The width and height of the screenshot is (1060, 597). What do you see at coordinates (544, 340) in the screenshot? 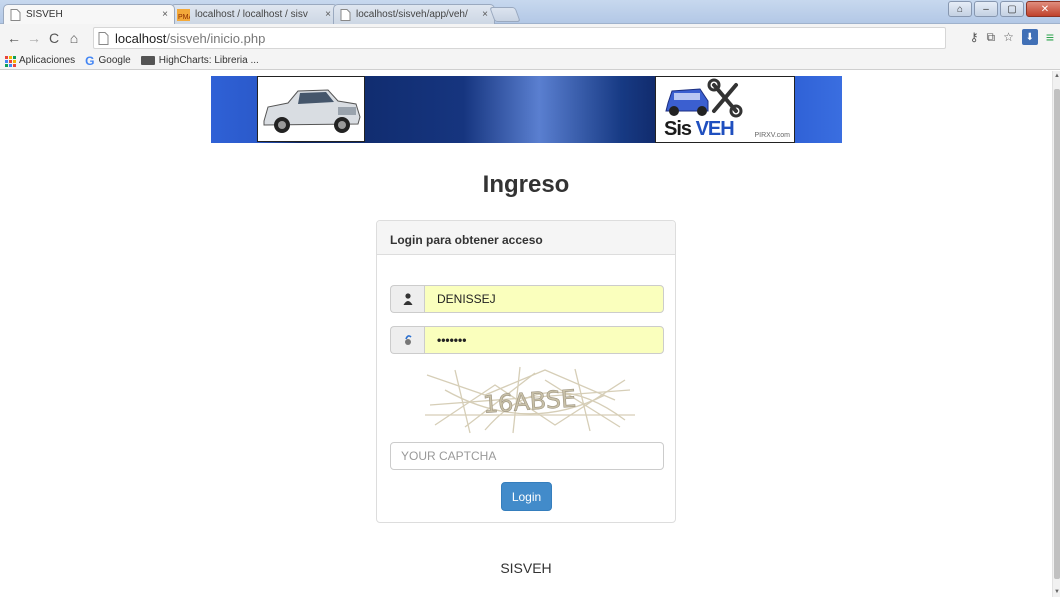
I see `password-input: •••••••` at bounding box center [544, 340].